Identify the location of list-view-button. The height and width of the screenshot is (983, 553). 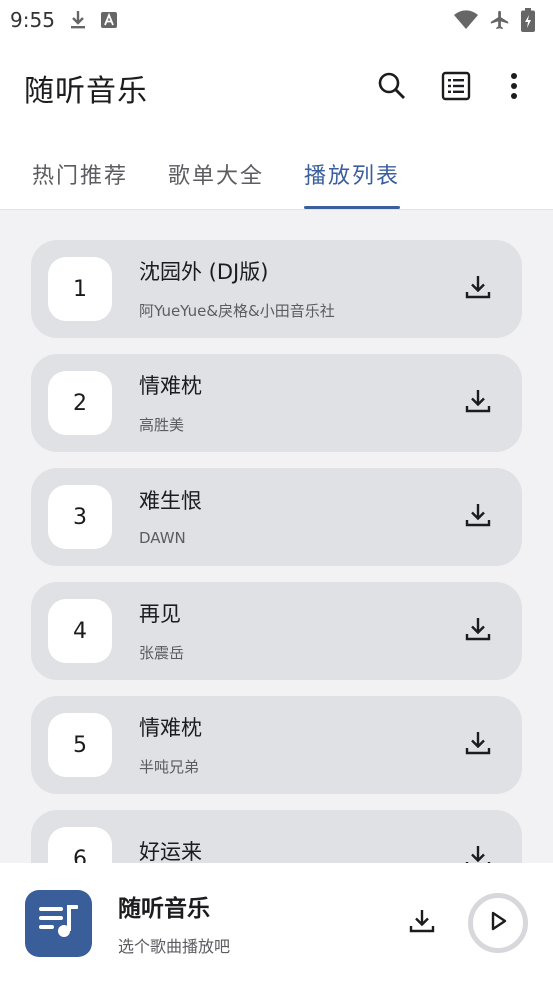
(456, 88).